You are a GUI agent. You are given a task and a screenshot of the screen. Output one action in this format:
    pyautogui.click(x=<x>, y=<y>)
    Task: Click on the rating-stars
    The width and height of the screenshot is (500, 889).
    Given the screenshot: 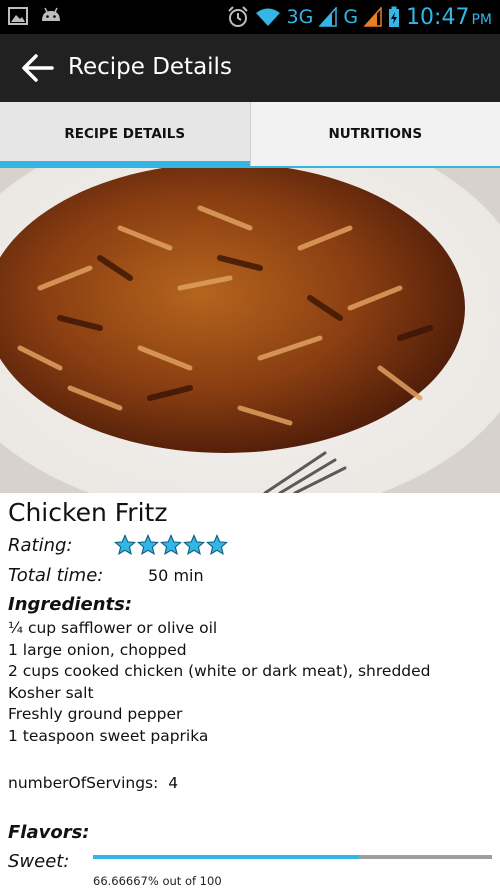 What is the action you would take?
    pyautogui.click(x=171, y=545)
    